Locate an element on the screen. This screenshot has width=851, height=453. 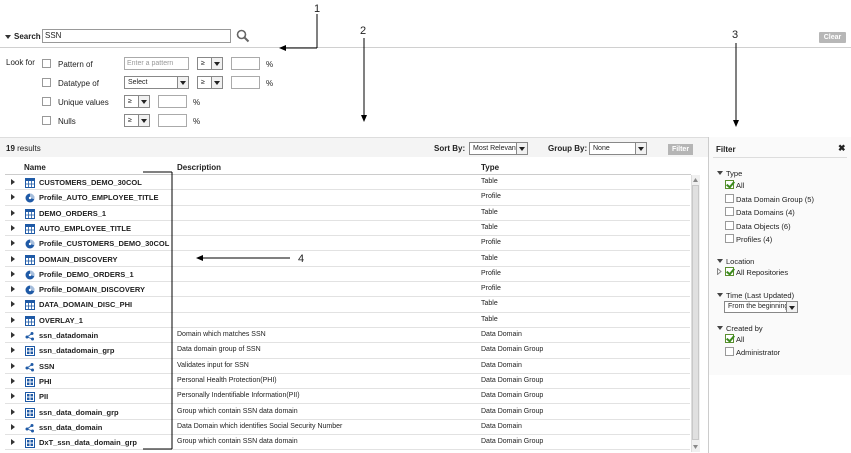
callout-1: 1 is located at coordinates (317, 9).